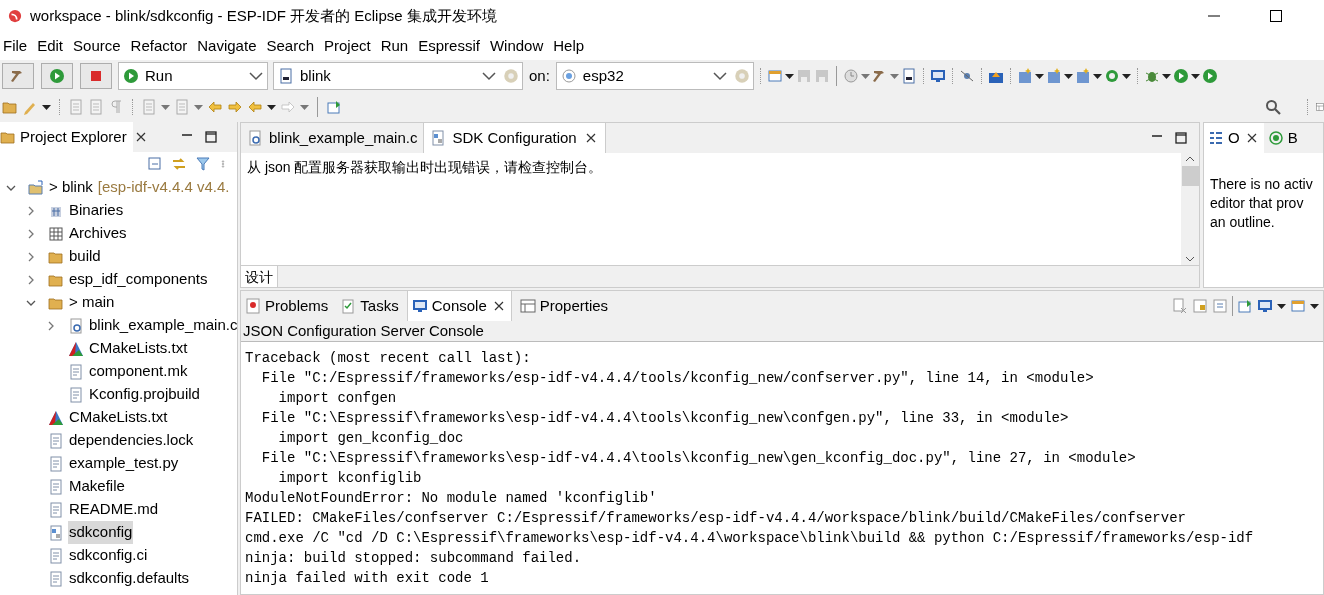 This screenshot has width=1324, height=595. I want to click on display-console-icon, so click(1265, 306).